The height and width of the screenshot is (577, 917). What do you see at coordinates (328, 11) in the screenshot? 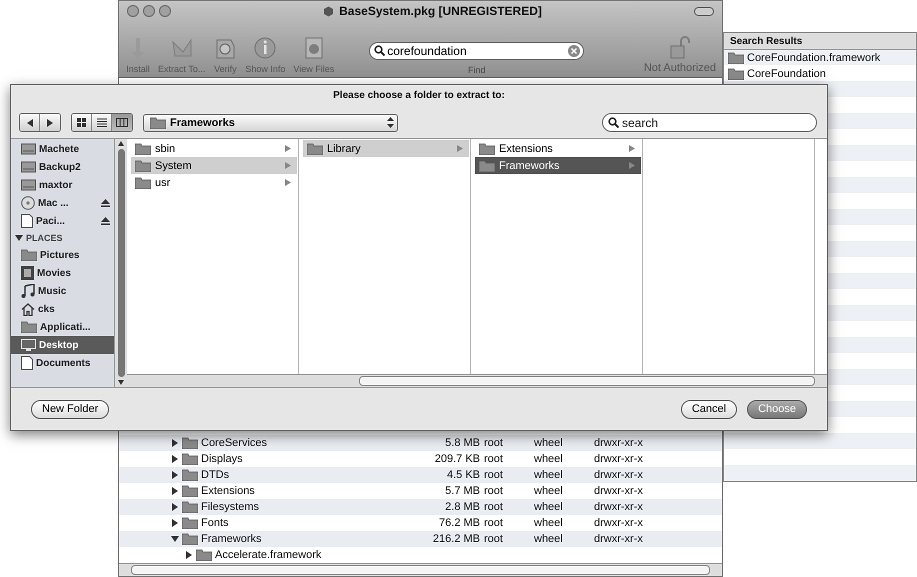
I see `package-icon` at bounding box center [328, 11].